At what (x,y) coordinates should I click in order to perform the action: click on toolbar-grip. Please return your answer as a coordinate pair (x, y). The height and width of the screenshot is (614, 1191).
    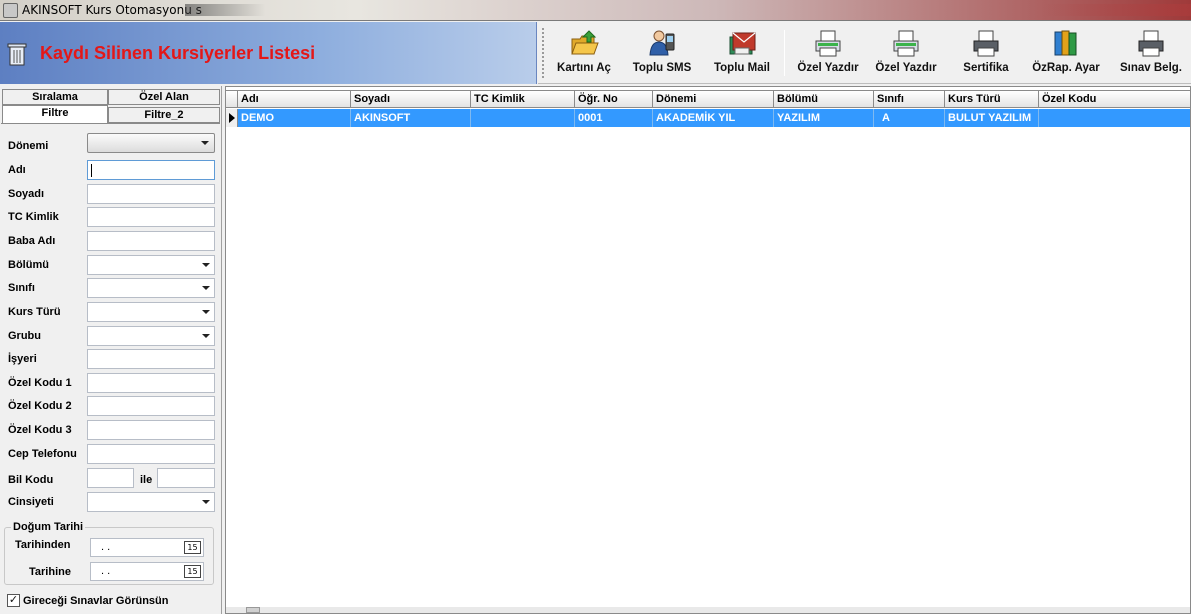
    Looking at the image, I should click on (543, 53).